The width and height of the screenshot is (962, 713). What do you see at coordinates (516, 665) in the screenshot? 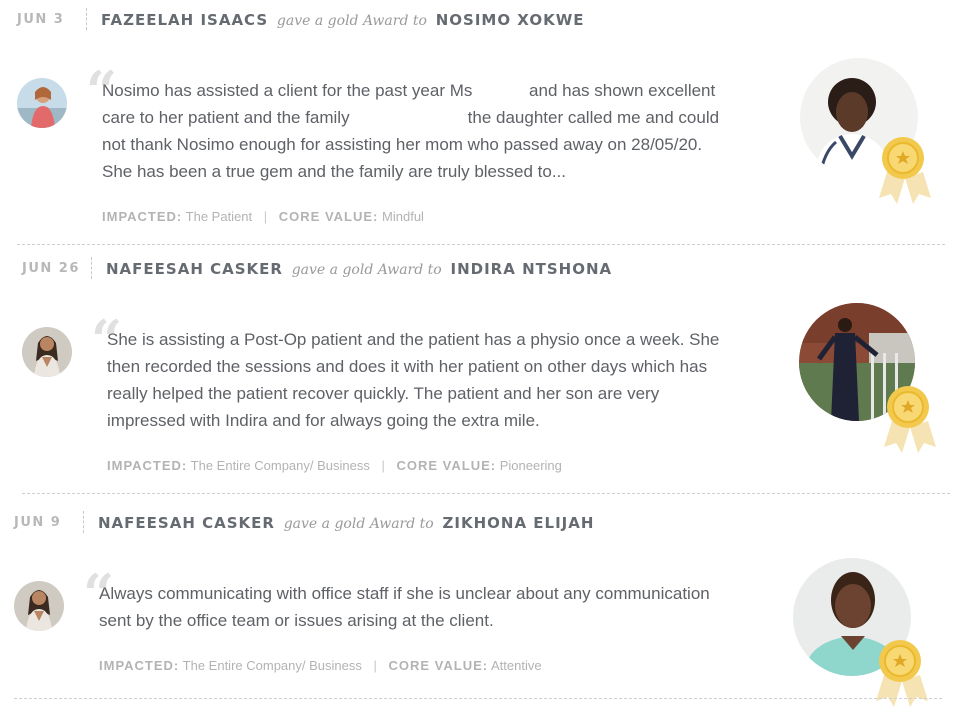
I see `core-value-value: Attentive` at bounding box center [516, 665].